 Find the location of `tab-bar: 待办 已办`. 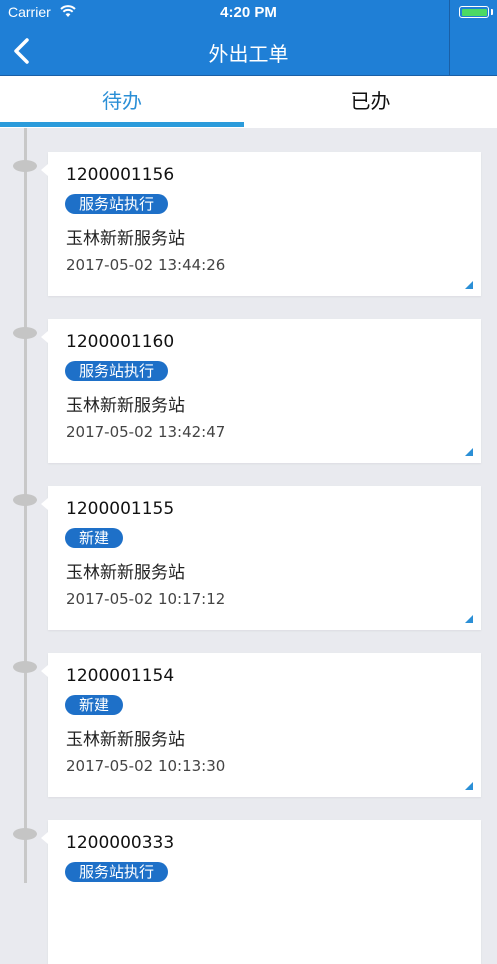

tab-bar: 待办 已办 is located at coordinates (248, 102).